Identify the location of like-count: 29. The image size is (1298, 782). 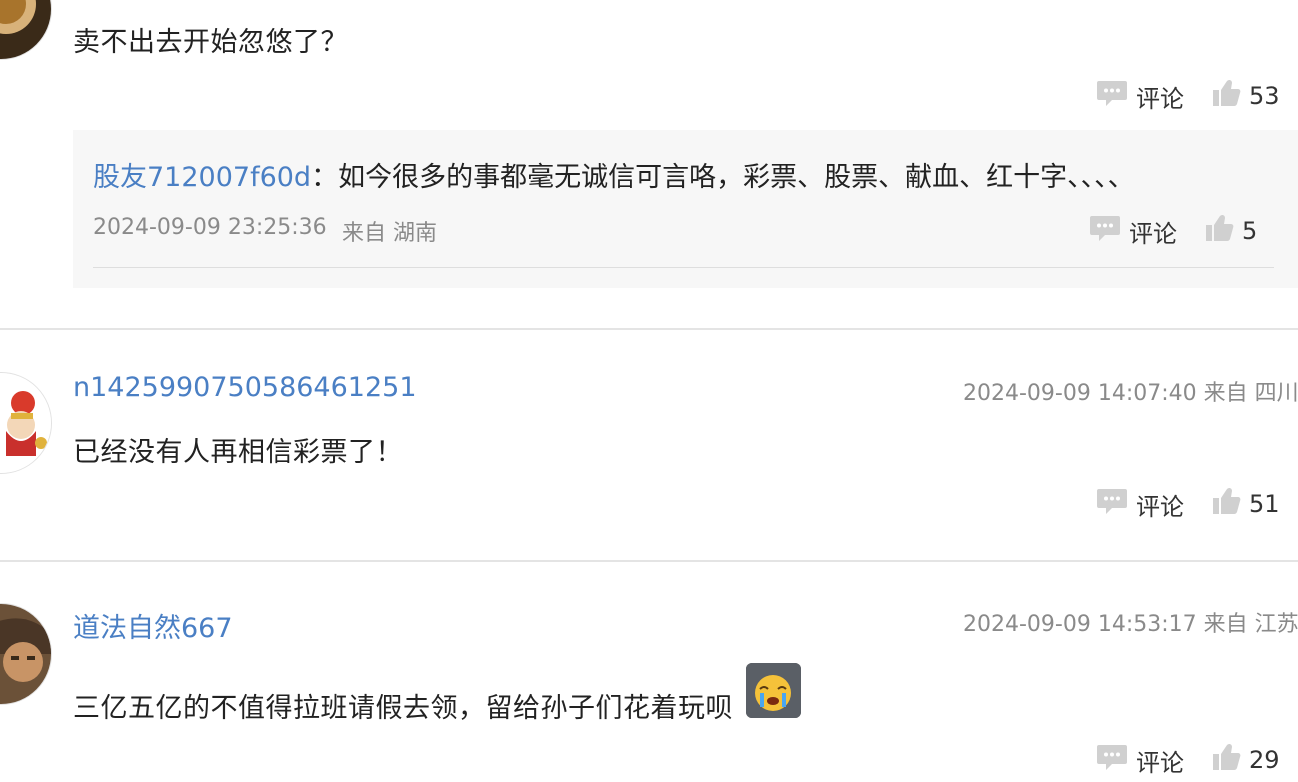
(1264, 760).